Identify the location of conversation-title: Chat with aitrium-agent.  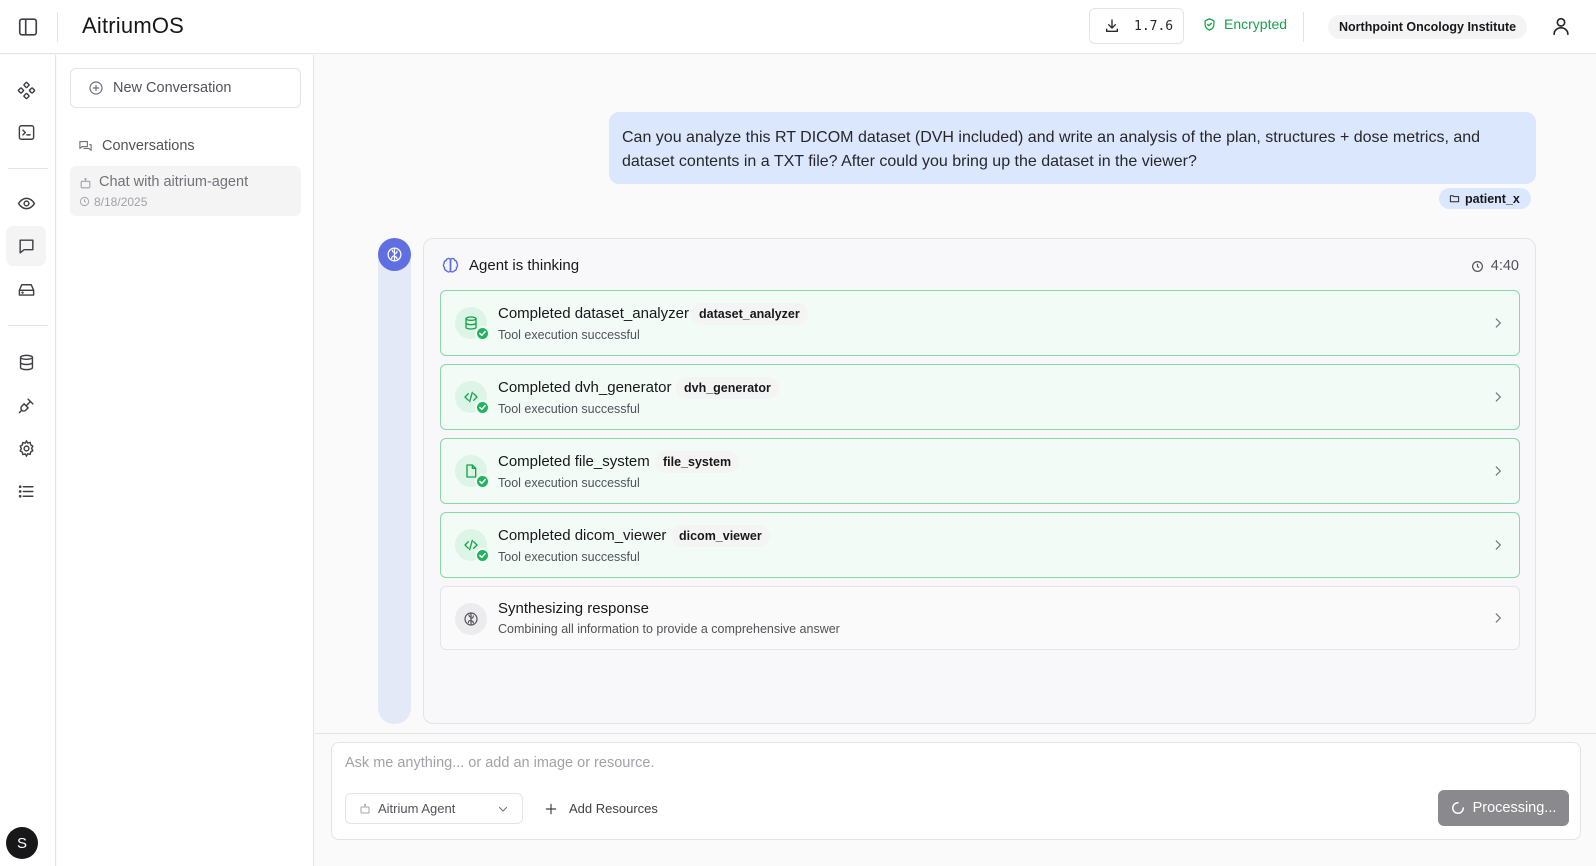
(174, 182).